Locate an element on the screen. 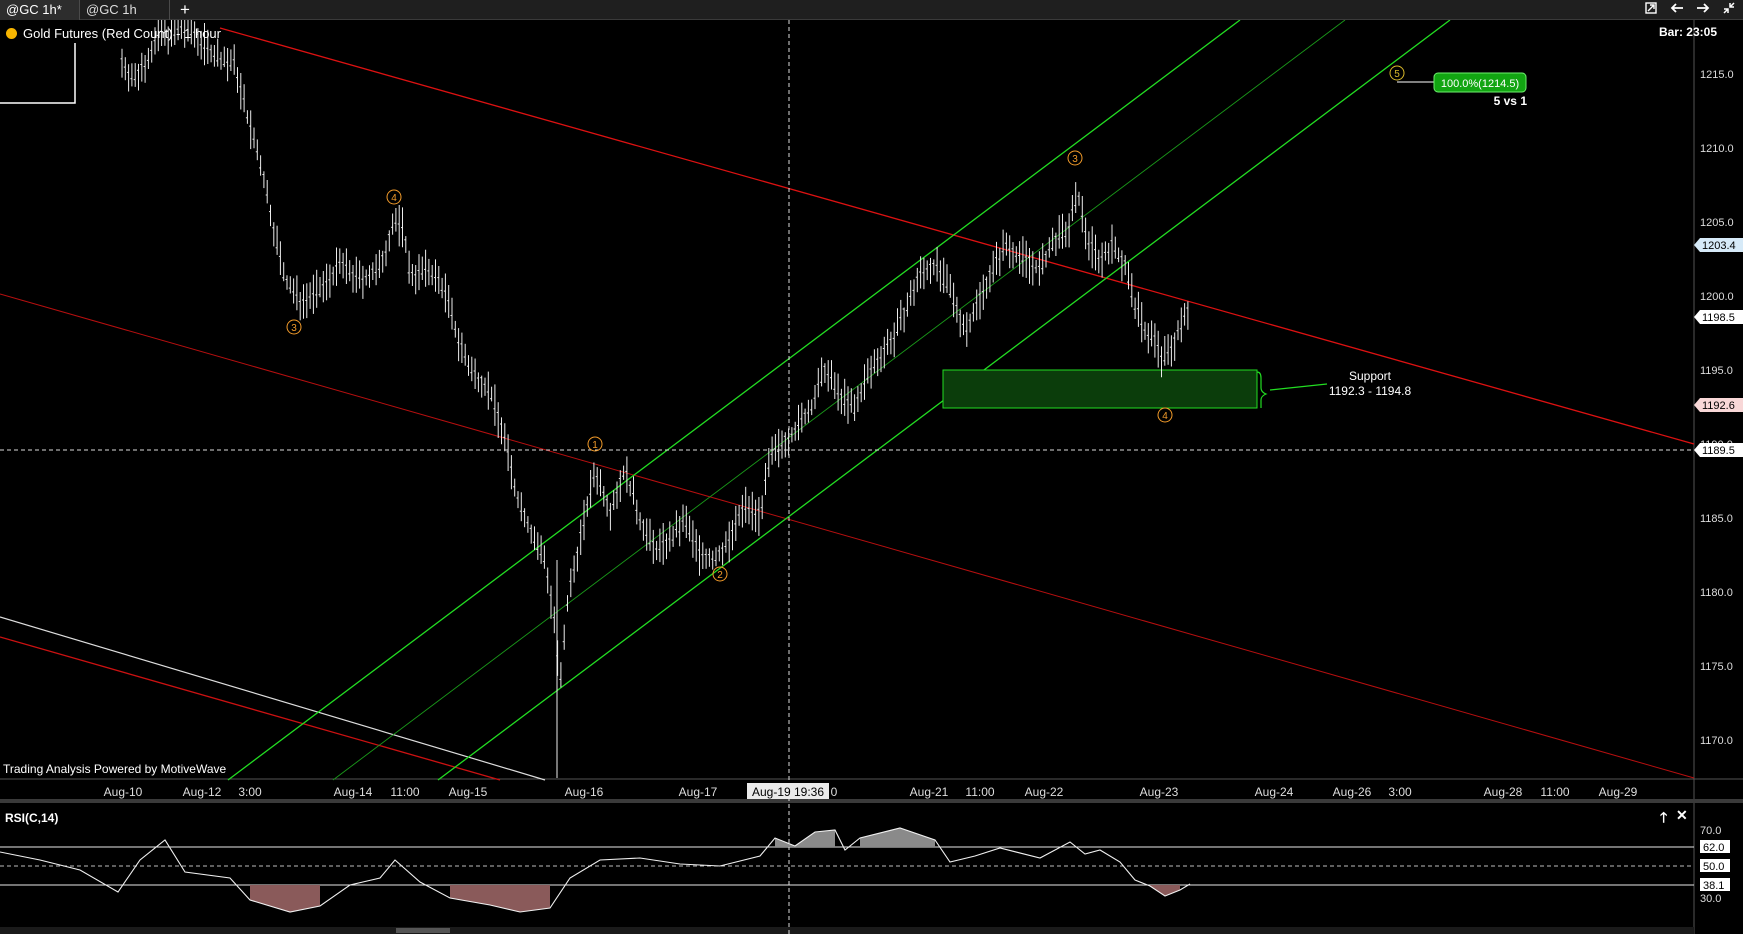 Image resolution: width=1743 pixels, height=934 pixels. price-marker-1192: 1192.6 is located at coordinates (1718, 405).